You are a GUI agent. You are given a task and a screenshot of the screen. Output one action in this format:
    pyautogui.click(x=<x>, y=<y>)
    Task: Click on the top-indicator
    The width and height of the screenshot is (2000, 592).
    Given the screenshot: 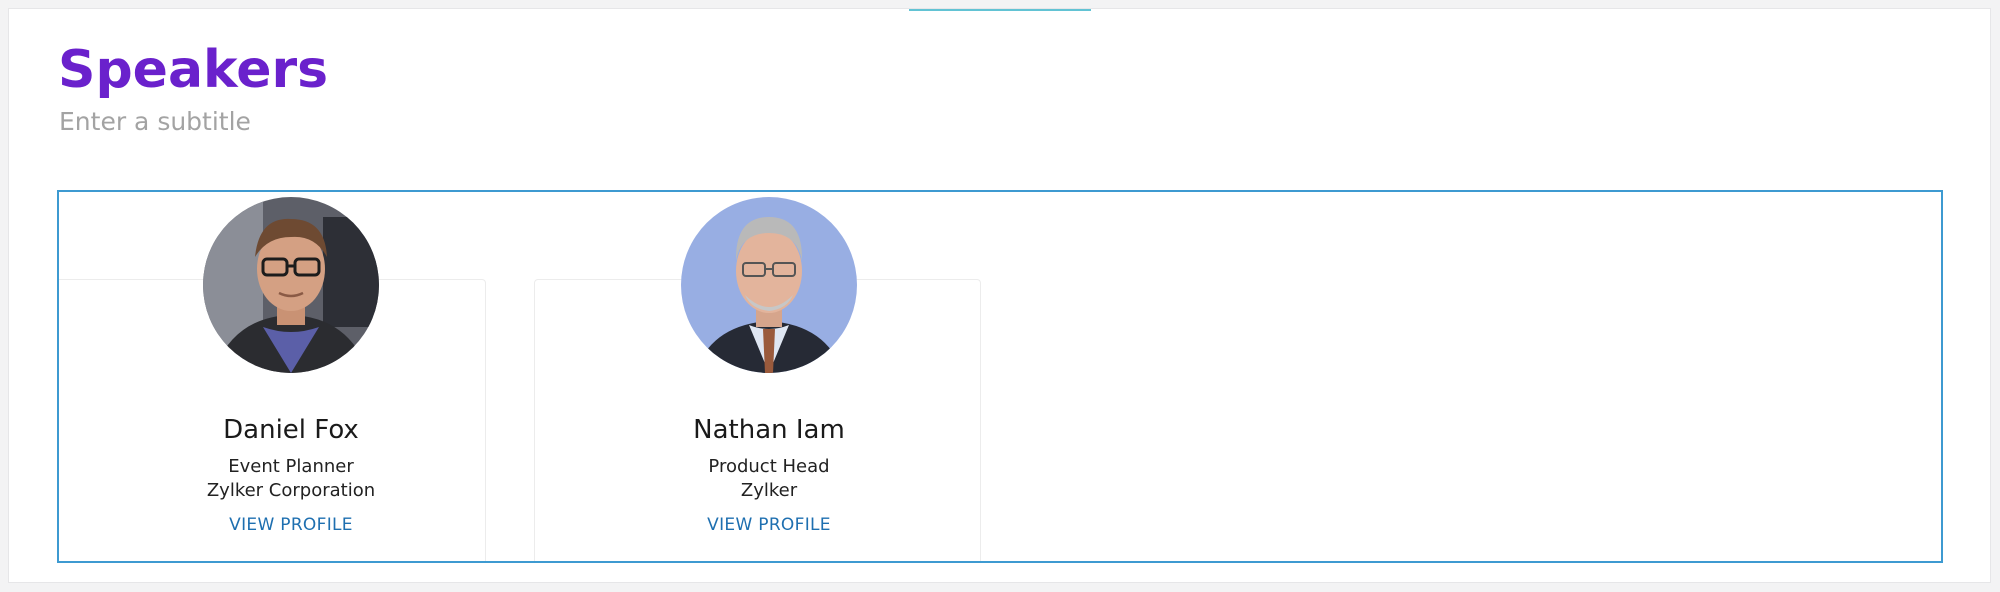 What is the action you would take?
    pyautogui.click(x=1000, y=10)
    